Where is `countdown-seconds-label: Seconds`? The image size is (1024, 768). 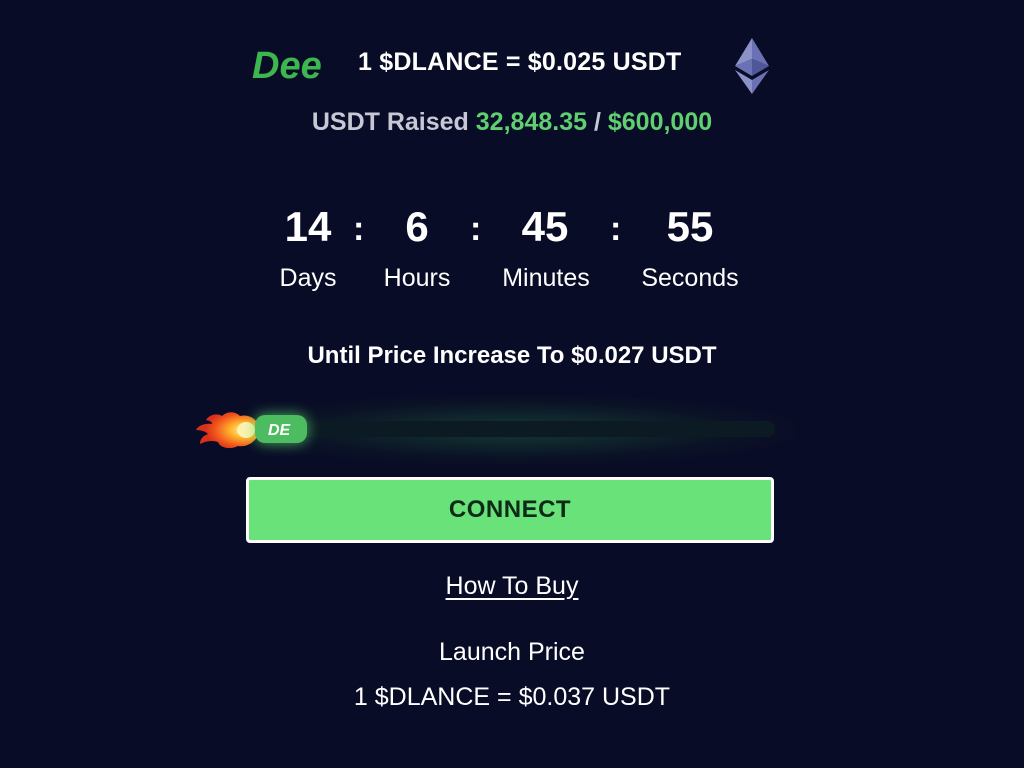
countdown-seconds-label: Seconds is located at coordinates (690, 278).